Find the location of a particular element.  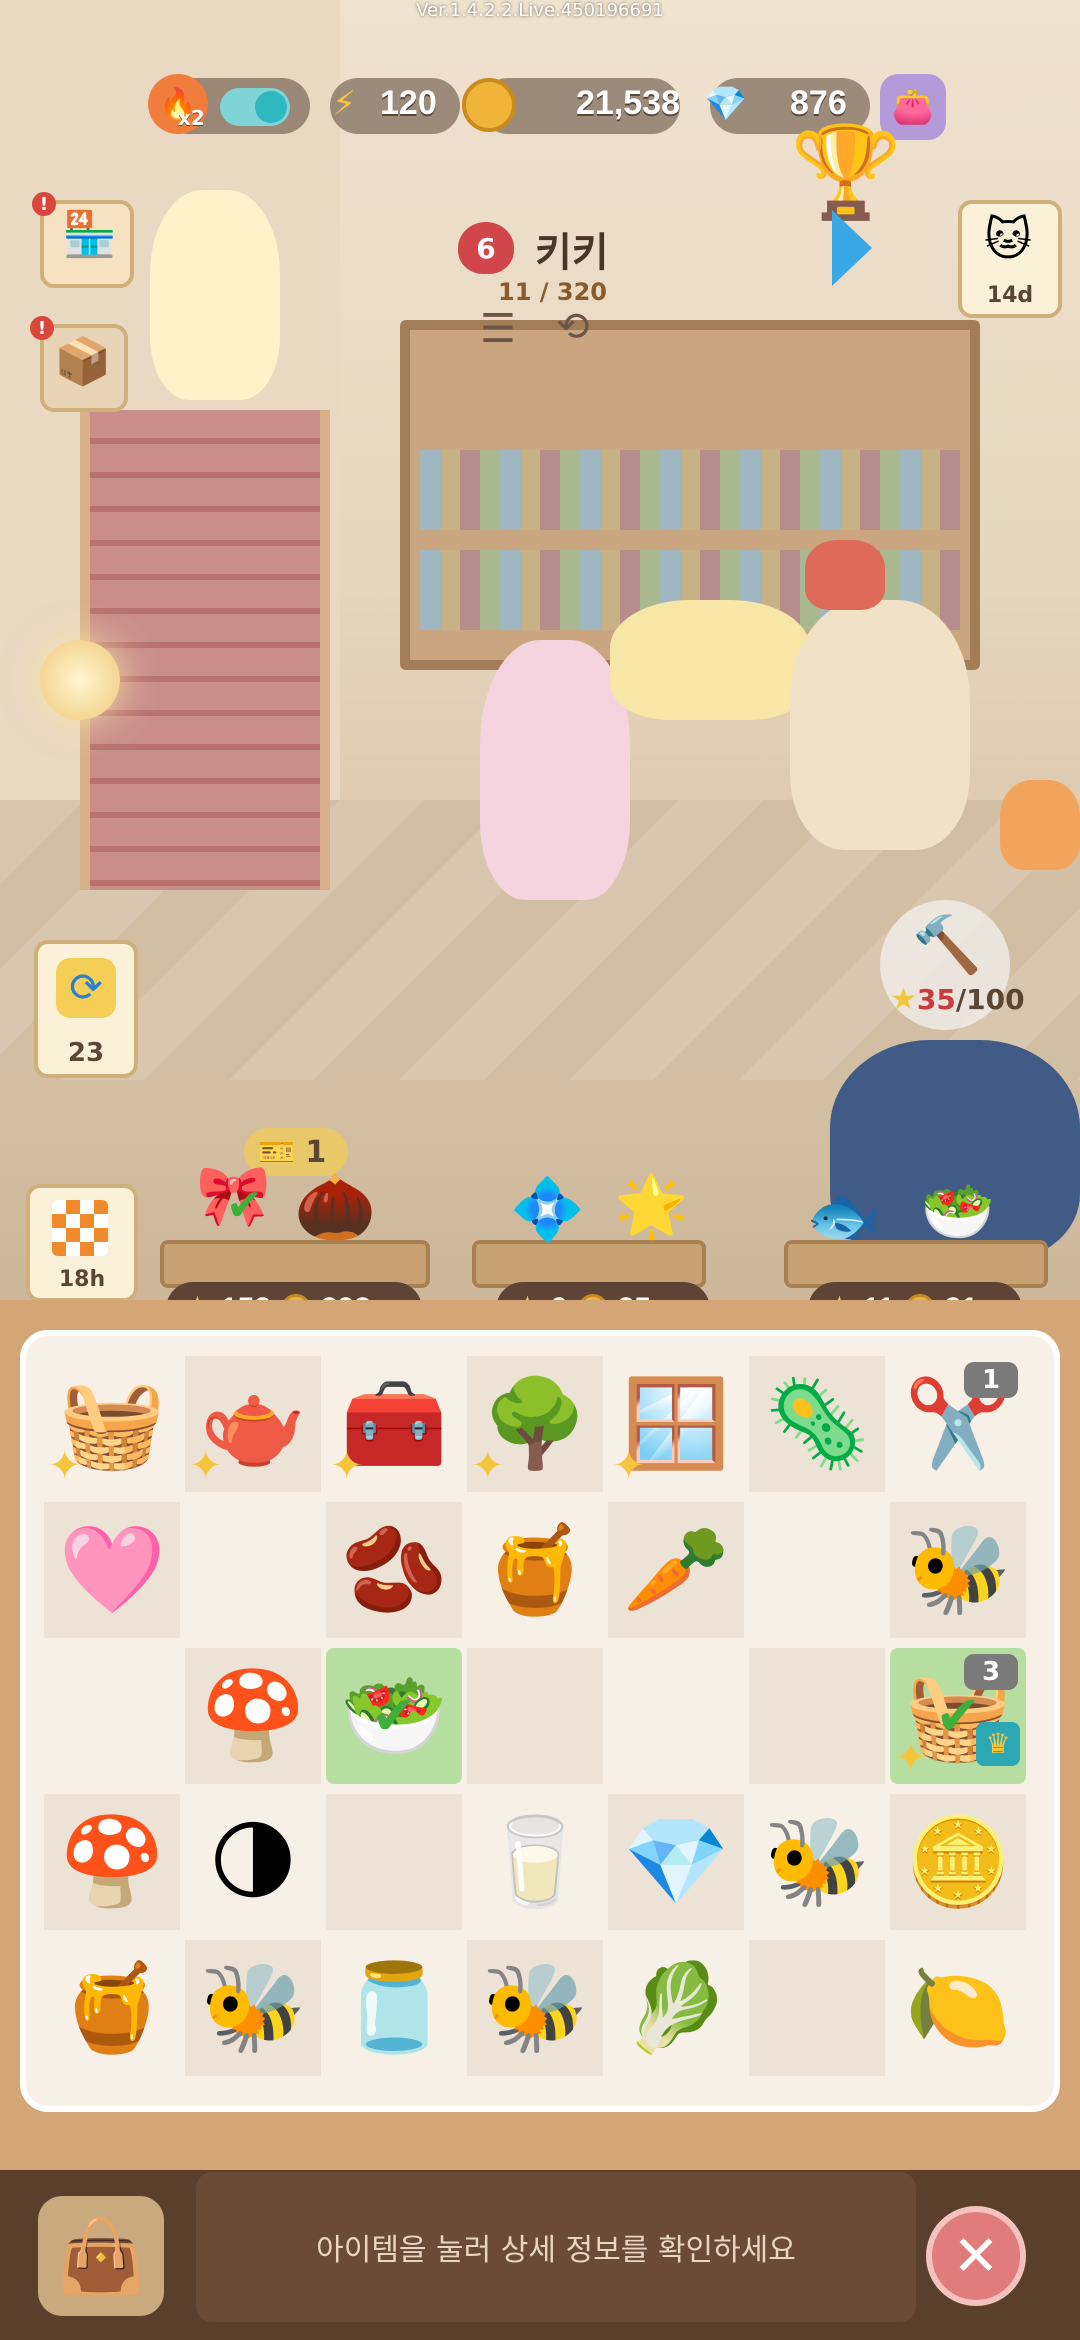

mystery-box-icon: 📦 is located at coordinates (83, 361).